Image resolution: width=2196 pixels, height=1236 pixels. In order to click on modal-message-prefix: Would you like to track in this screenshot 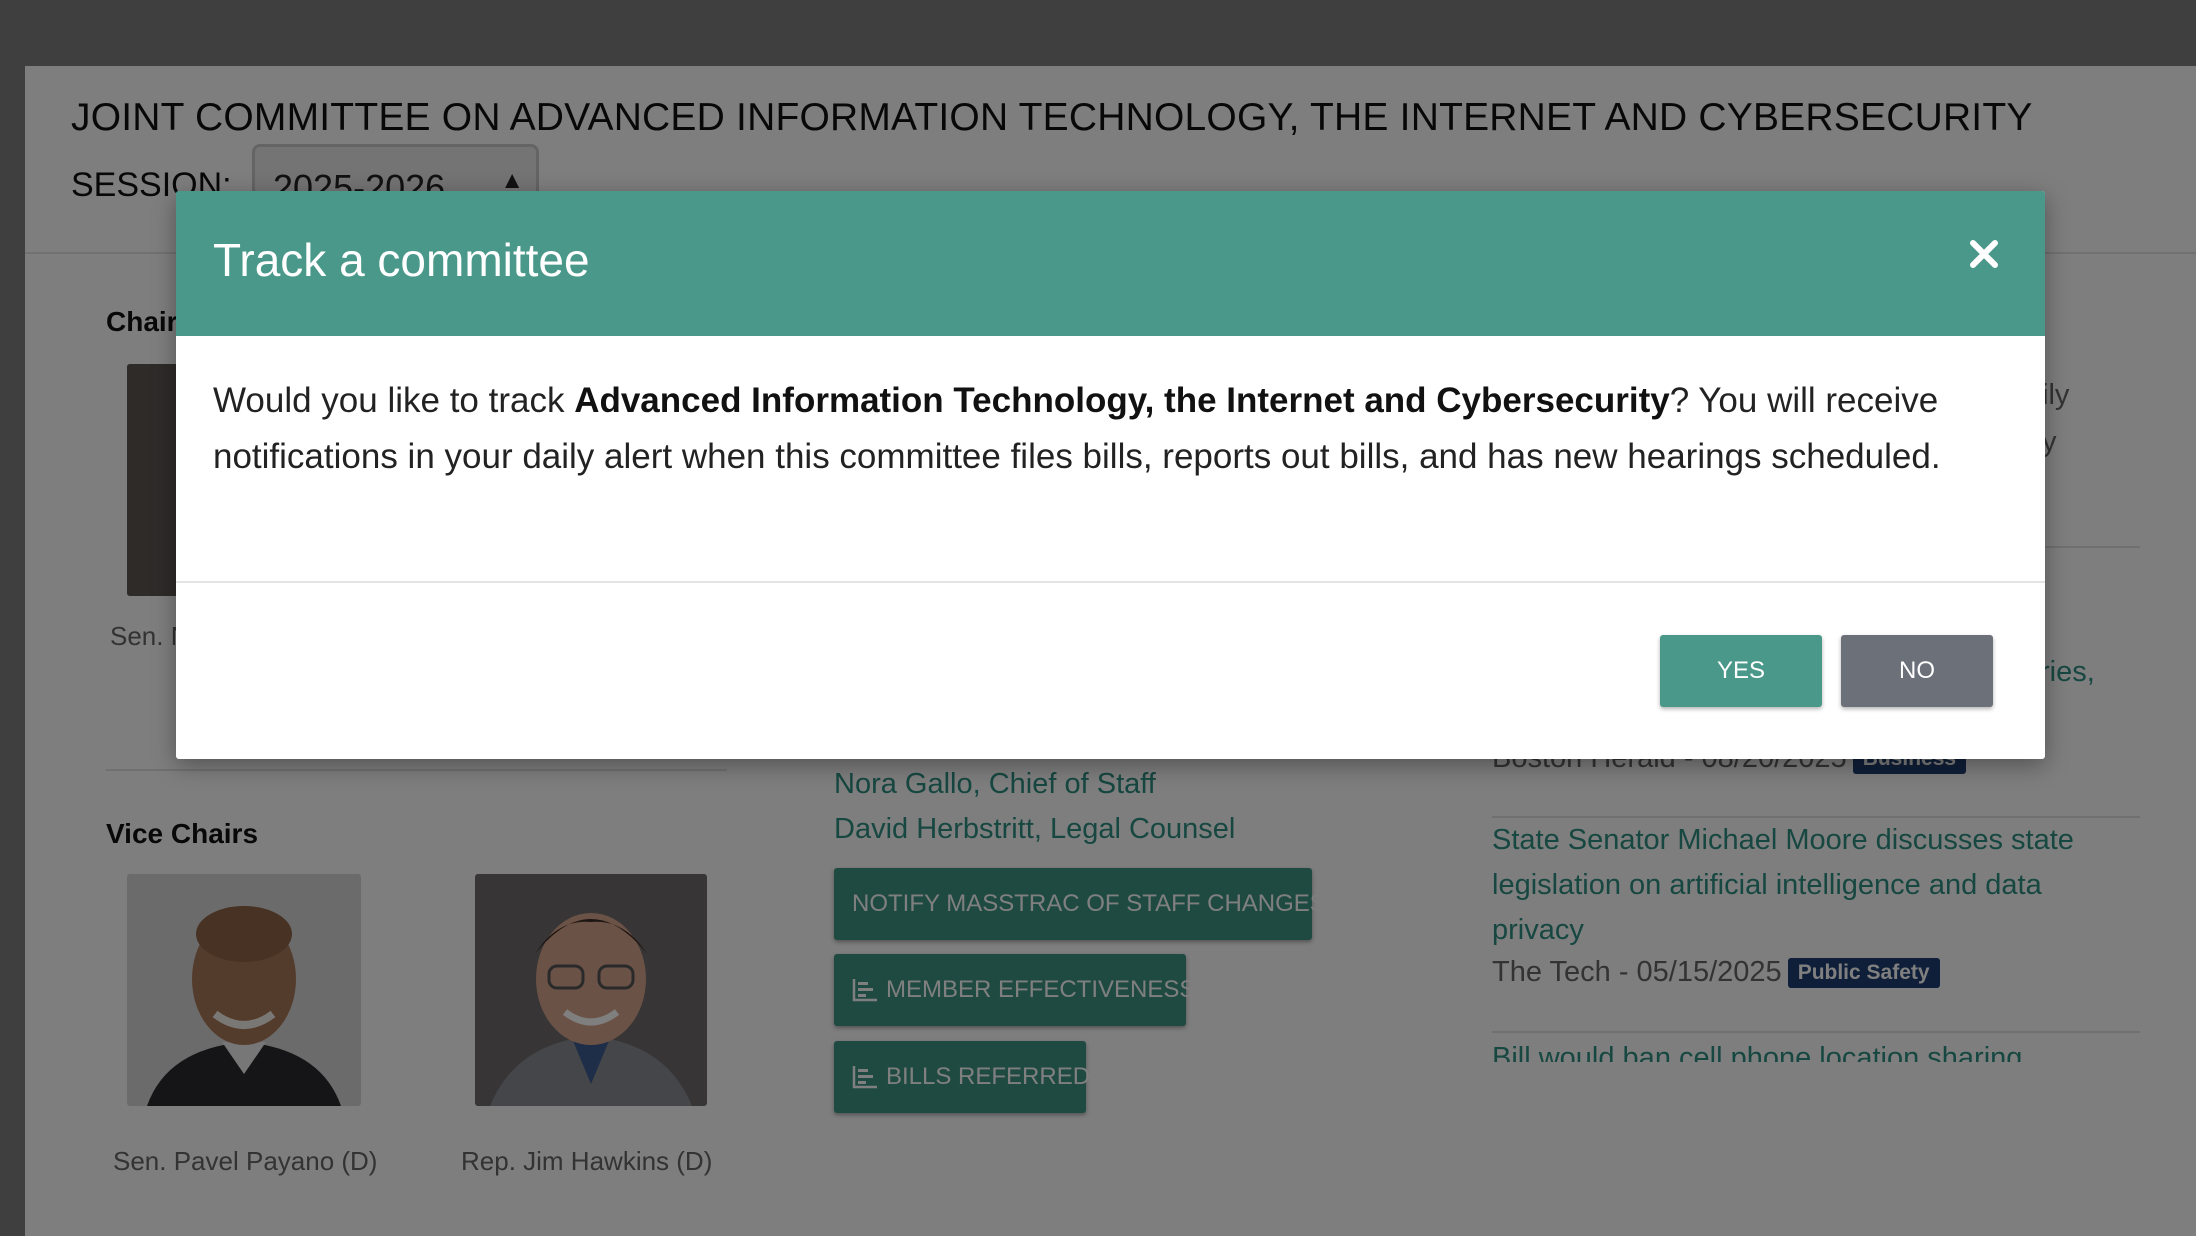, I will do `click(394, 400)`.